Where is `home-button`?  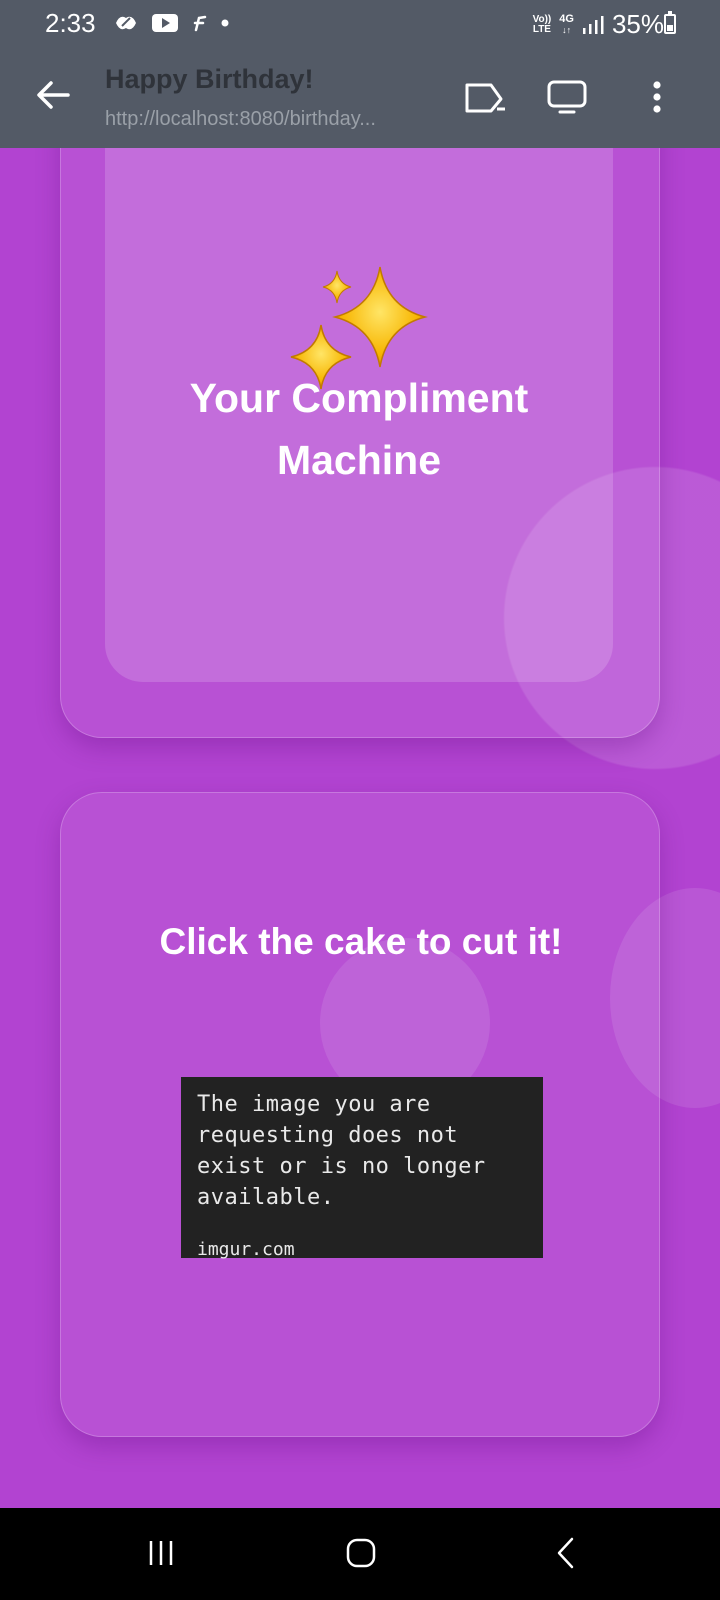
home-button is located at coordinates (361, 1553).